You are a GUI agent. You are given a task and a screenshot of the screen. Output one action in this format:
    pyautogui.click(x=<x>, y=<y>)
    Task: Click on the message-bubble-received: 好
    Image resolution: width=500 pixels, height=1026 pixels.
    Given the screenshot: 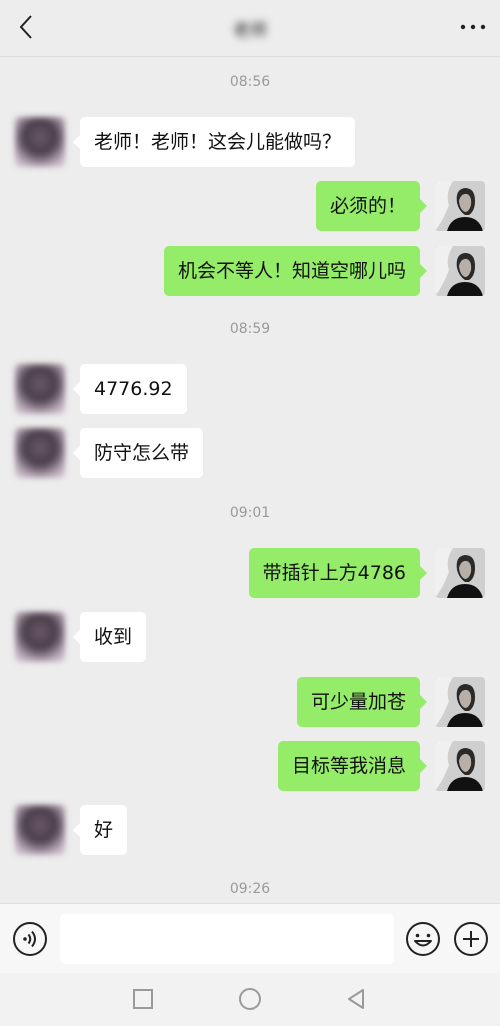 What is the action you would take?
    pyautogui.click(x=100, y=830)
    